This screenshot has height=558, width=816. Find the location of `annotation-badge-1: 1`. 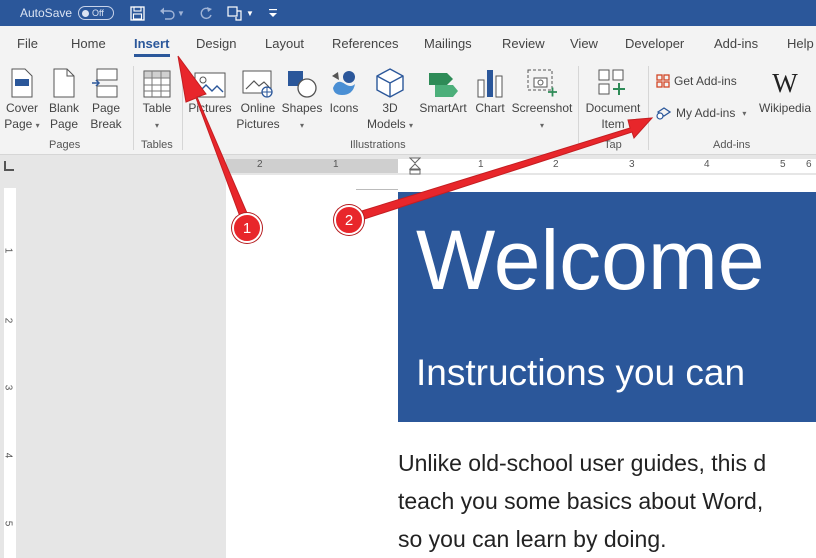

annotation-badge-1: 1 is located at coordinates (247, 228).